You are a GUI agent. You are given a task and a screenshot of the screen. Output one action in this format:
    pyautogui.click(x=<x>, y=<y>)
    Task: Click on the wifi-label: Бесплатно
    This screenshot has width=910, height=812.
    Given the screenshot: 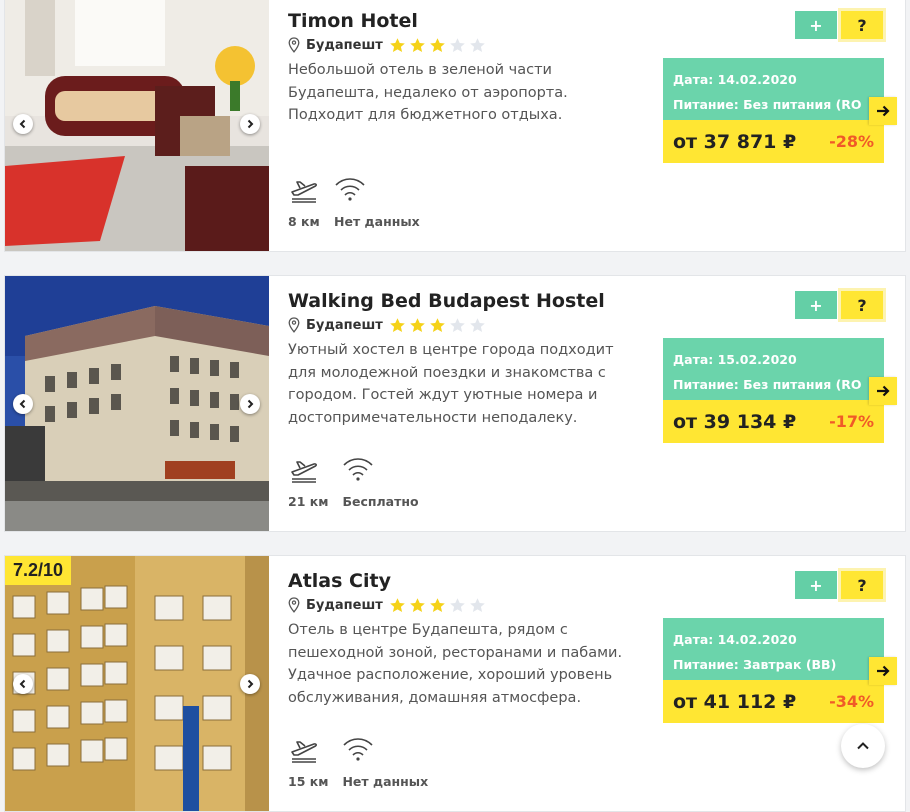 What is the action you would take?
    pyautogui.click(x=380, y=501)
    